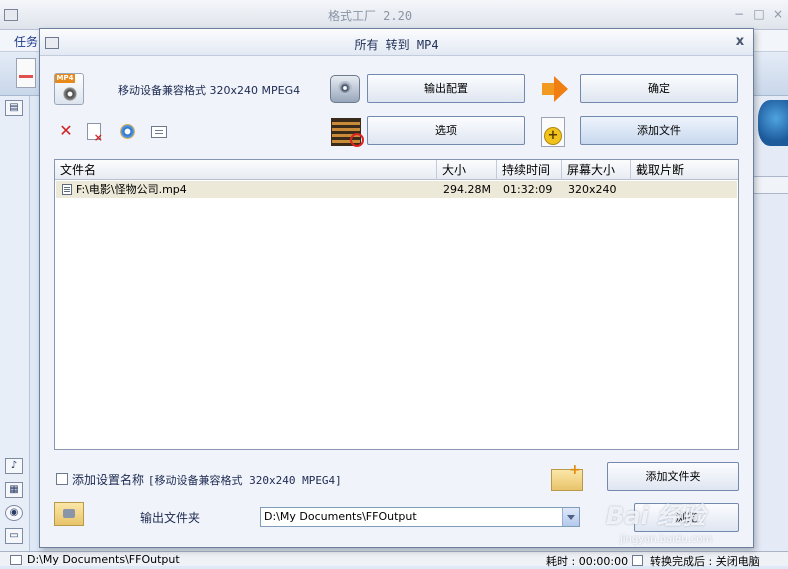  What do you see at coordinates (770, 185) in the screenshot?
I see `task-list-header` at bounding box center [770, 185].